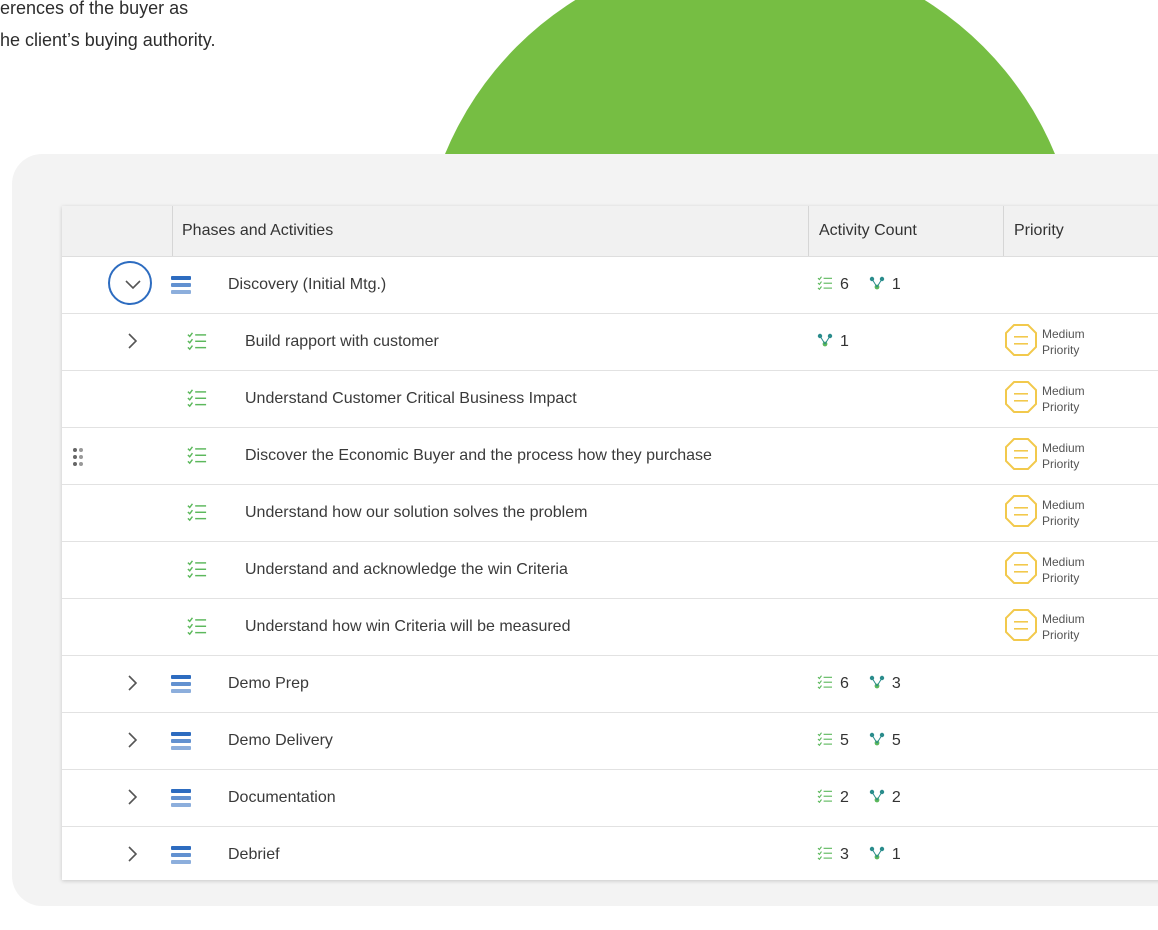 The image size is (1158, 930). Describe the element at coordinates (866, 684) in the screenshot. I see `activity-counts: 63` at that location.